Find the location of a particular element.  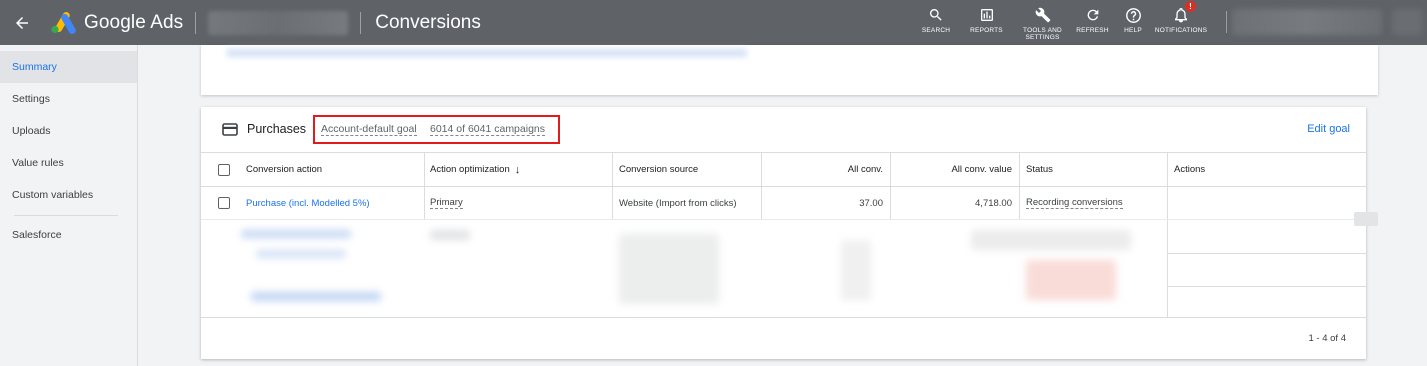

sort-arrow-down-icon: ↓ is located at coordinates (517, 169).